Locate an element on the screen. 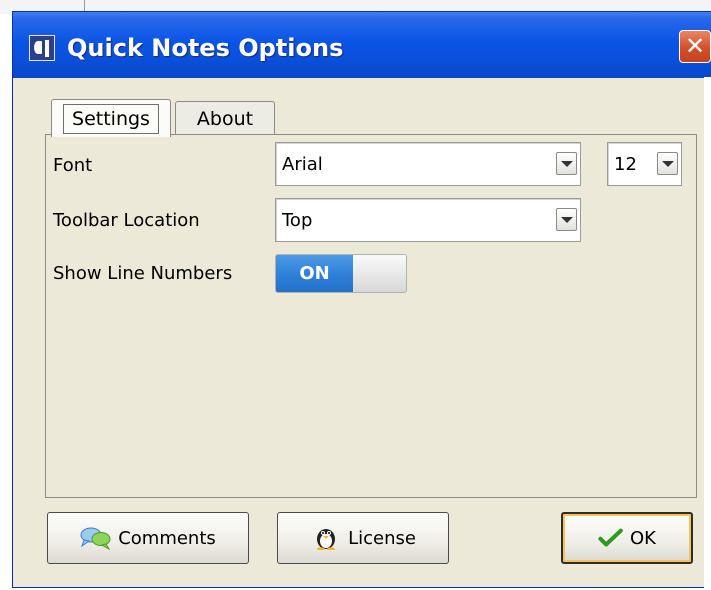 The image size is (711, 590). comments-button-label: Comments is located at coordinates (167, 538).